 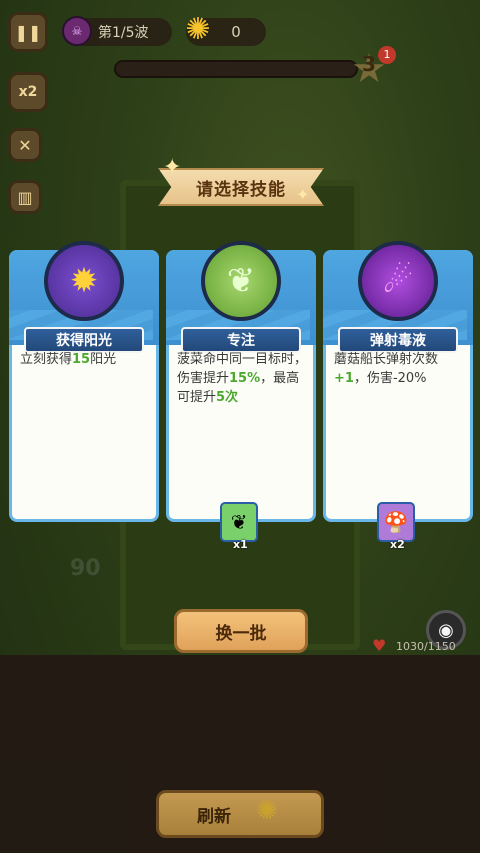 I want to click on bar-chart-icon: ▥, so click(x=25, y=197).